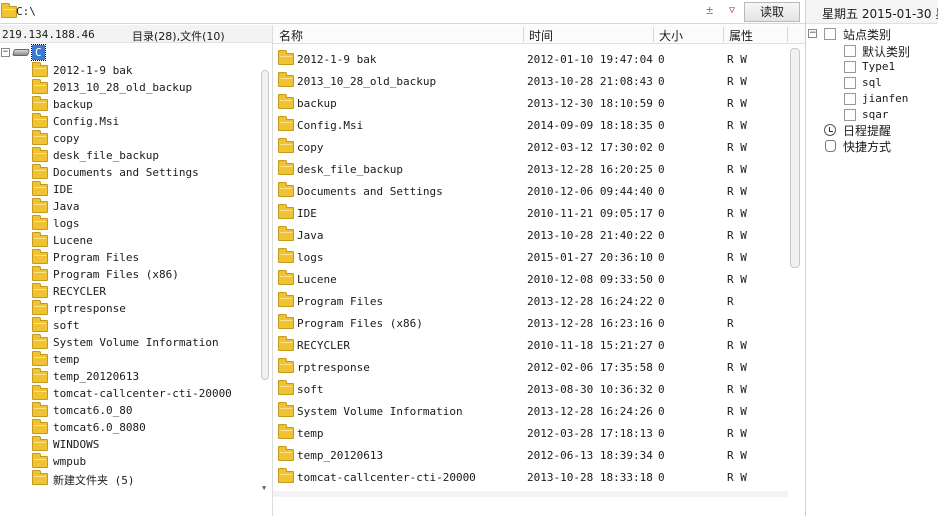  I want to click on tree-item: RECYCLER, so click(147, 291).